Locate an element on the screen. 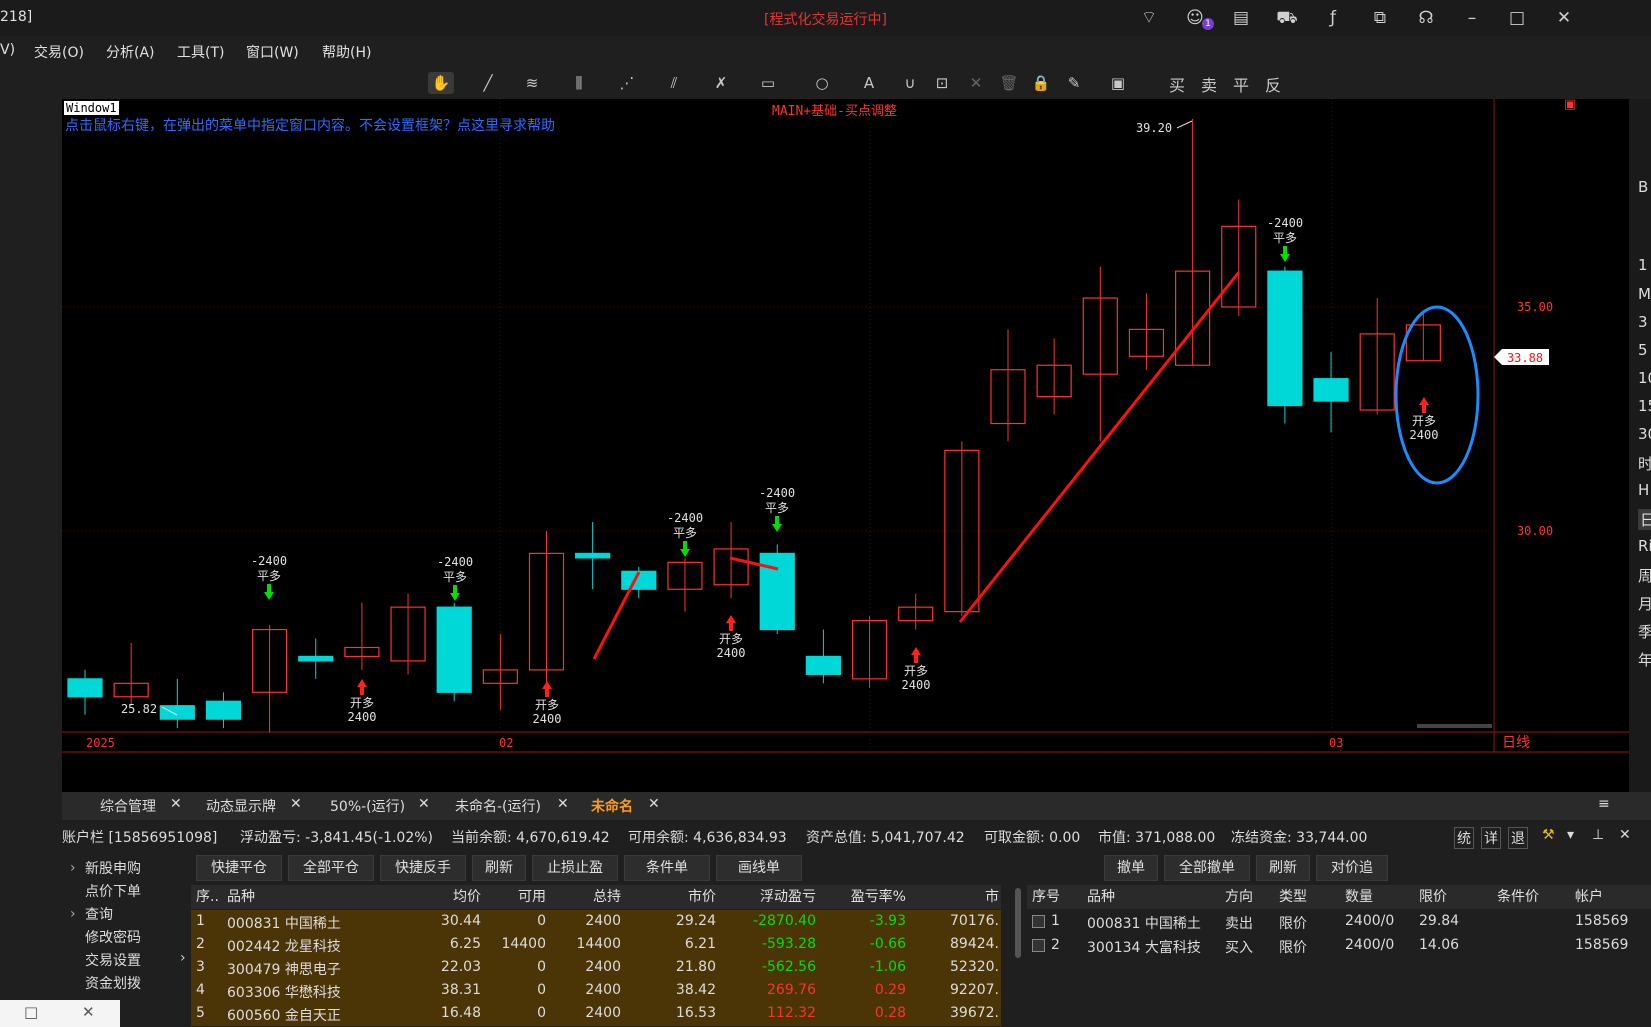 This screenshot has height=1027, width=1651. stats-button: 统 is located at coordinates (1464, 838).